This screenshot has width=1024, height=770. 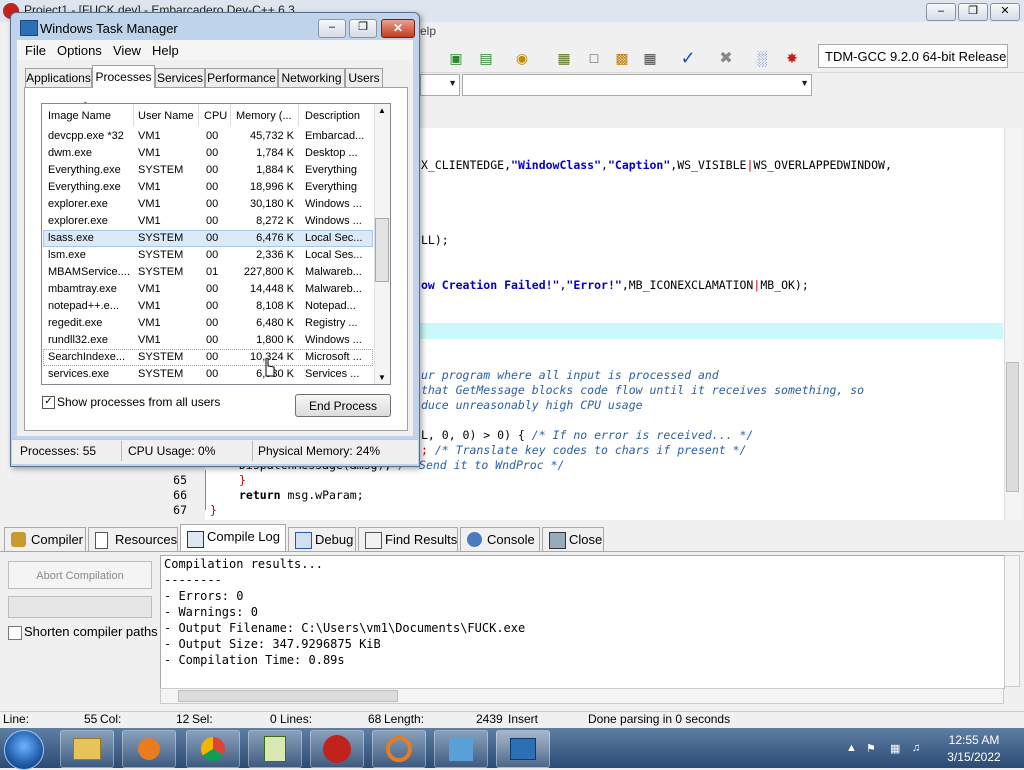 What do you see at coordinates (637, 85) in the screenshot?
I see `function-browser-combo: ▼` at bounding box center [637, 85].